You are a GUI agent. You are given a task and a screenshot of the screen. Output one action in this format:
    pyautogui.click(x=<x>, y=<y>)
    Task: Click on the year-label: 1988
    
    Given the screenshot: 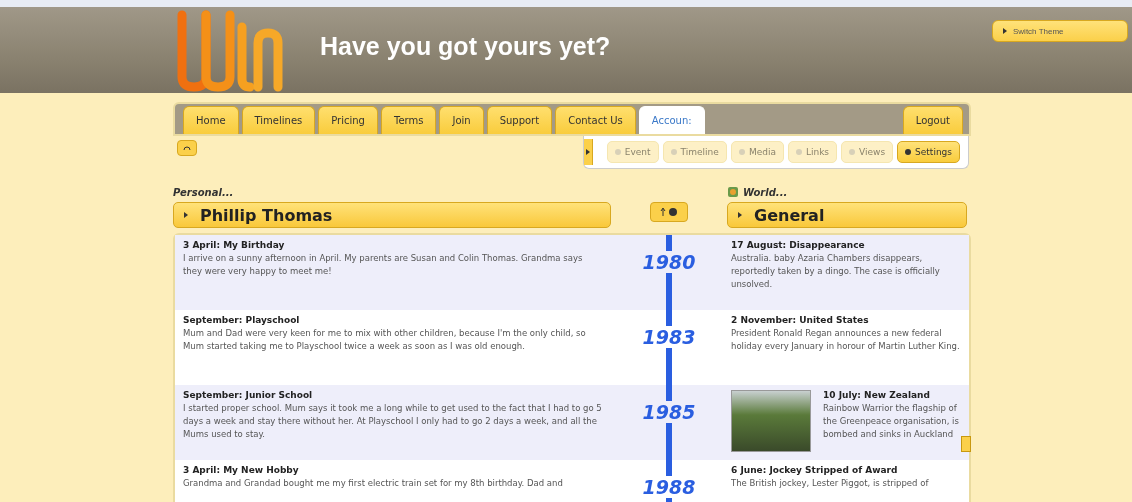 What is the action you would take?
    pyautogui.click(x=669, y=487)
    